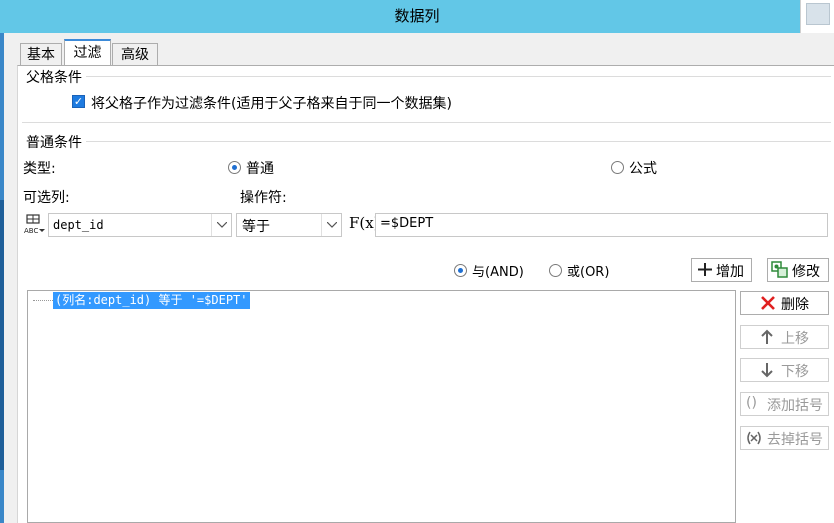 The image size is (834, 523). I want to click on tab-advanced: 高级, so click(135, 54).